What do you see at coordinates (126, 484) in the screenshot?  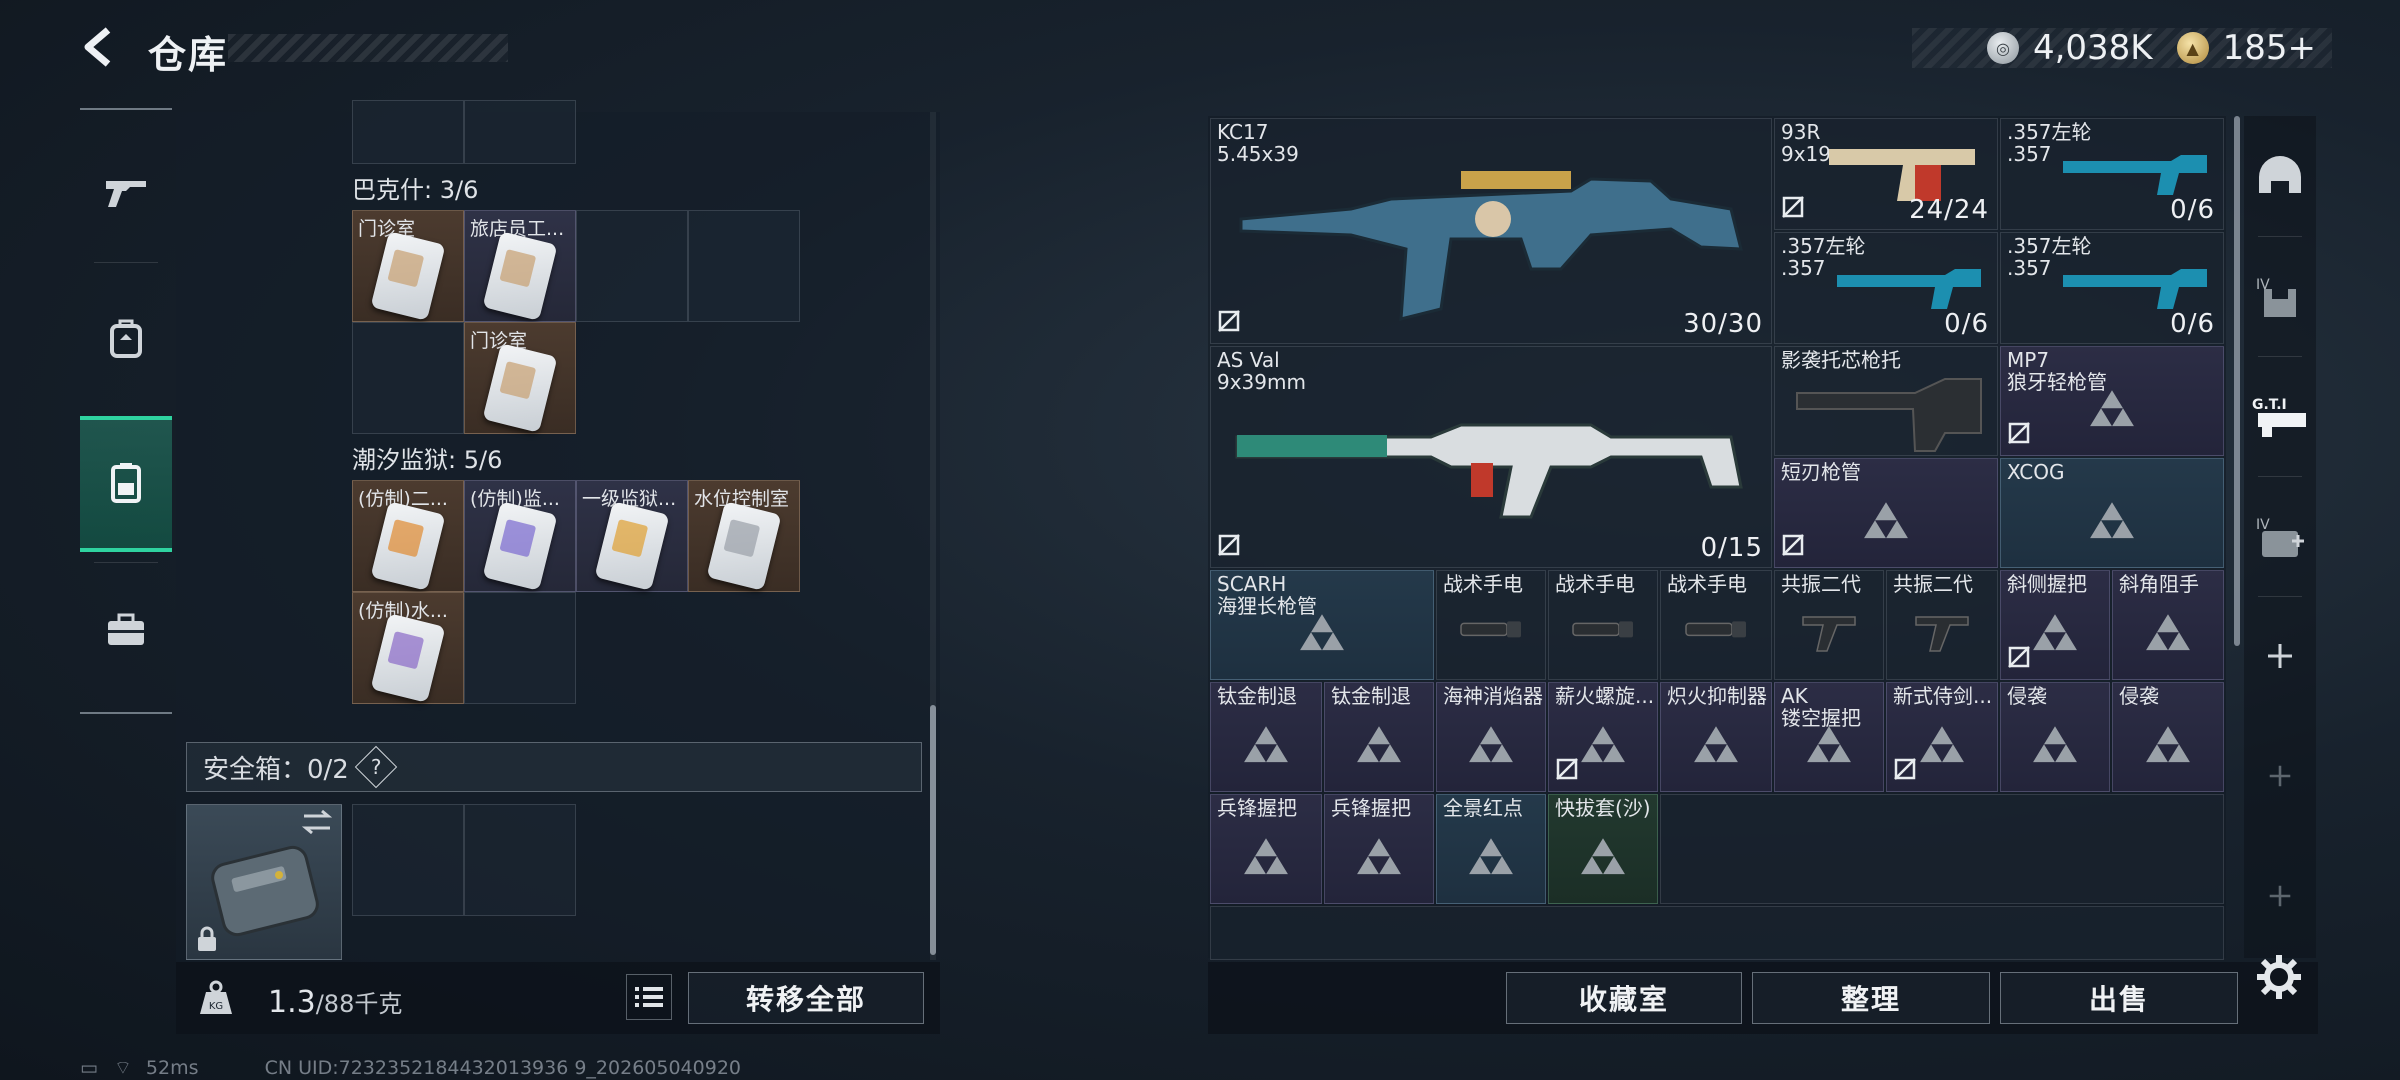 I see `keycard-tab` at bounding box center [126, 484].